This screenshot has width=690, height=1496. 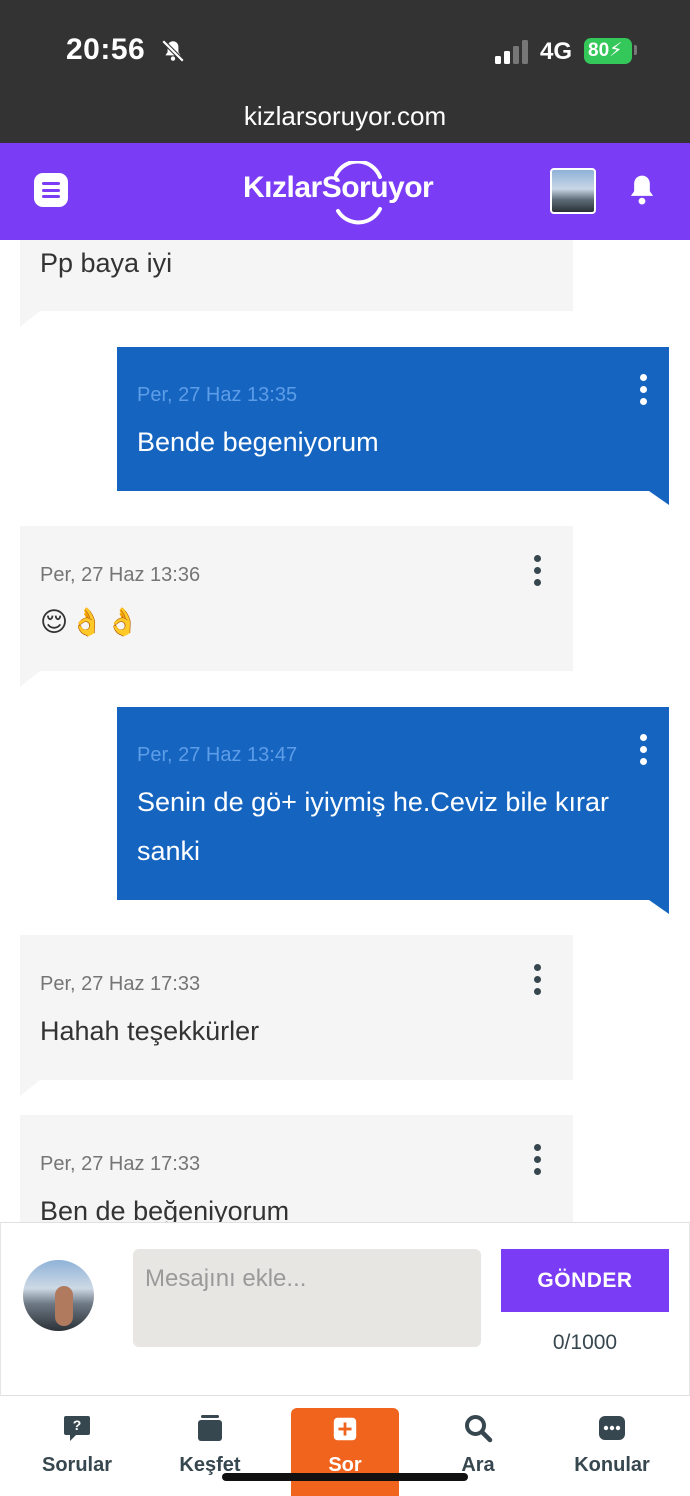 I want to click on site-header: KızlarSoruyor, so click(x=345, y=191).